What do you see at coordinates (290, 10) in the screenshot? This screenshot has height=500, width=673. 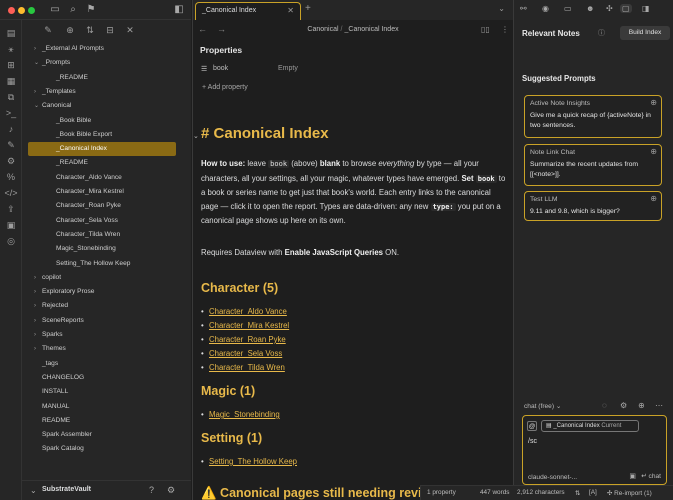 I see `tab-close-icon: ✕` at bounding box center [290, 10].